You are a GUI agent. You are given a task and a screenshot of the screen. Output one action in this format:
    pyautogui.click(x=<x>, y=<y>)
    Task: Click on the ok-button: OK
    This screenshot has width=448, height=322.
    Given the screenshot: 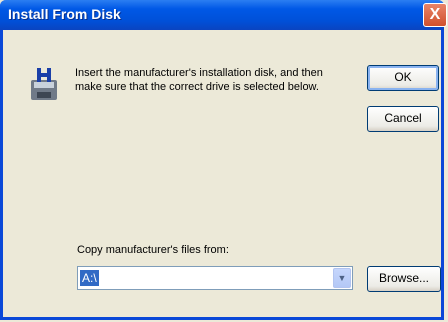 What is the action you would take?
    pyautogui.click(x=403, y=78)
    